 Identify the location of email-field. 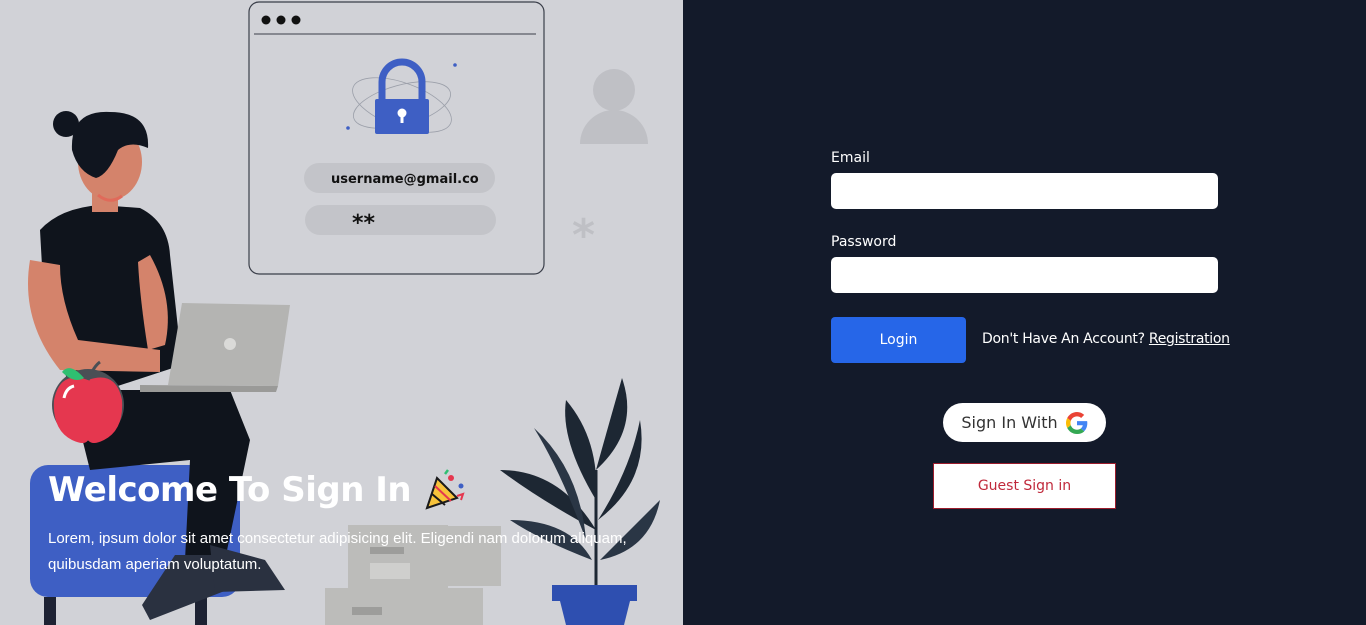
(1024, 191).